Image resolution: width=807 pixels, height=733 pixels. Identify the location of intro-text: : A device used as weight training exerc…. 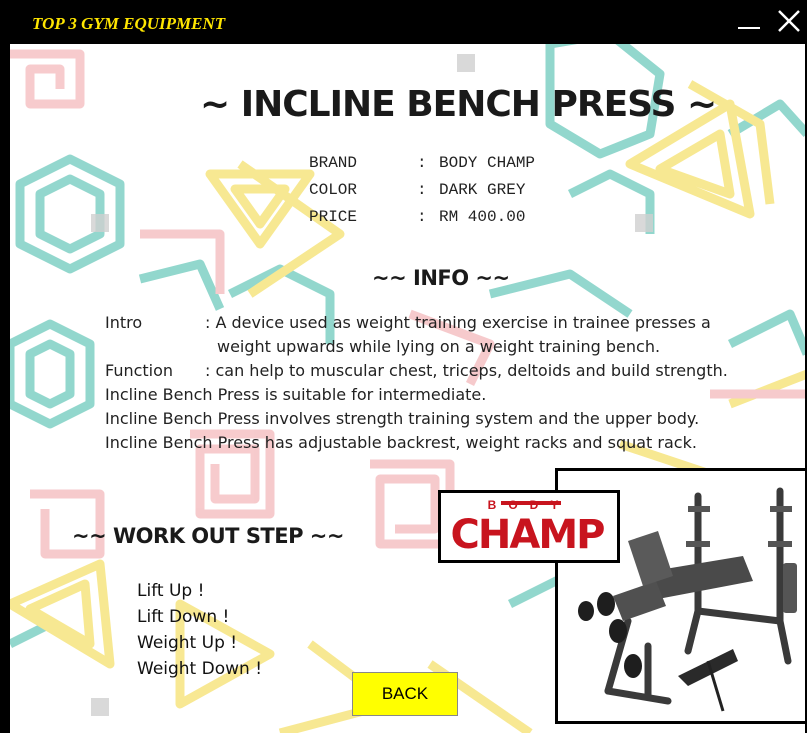
(458, 322).